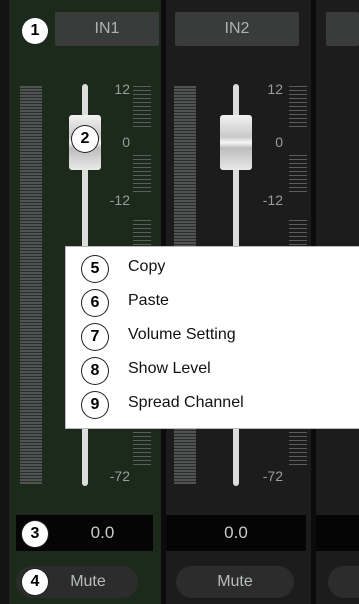 This screenshot has height=604, width=359. I want to click on channel-name-box, so click(342, 29).